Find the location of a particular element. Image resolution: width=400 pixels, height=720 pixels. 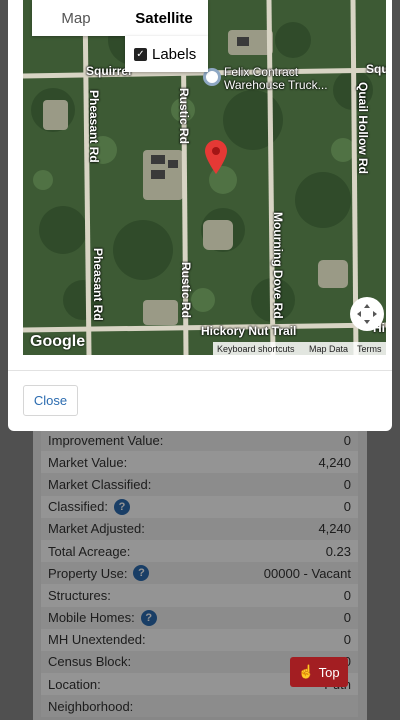

road-label-pheasant-bottom: Pheasant Rd is located at coordinates (98, 284).